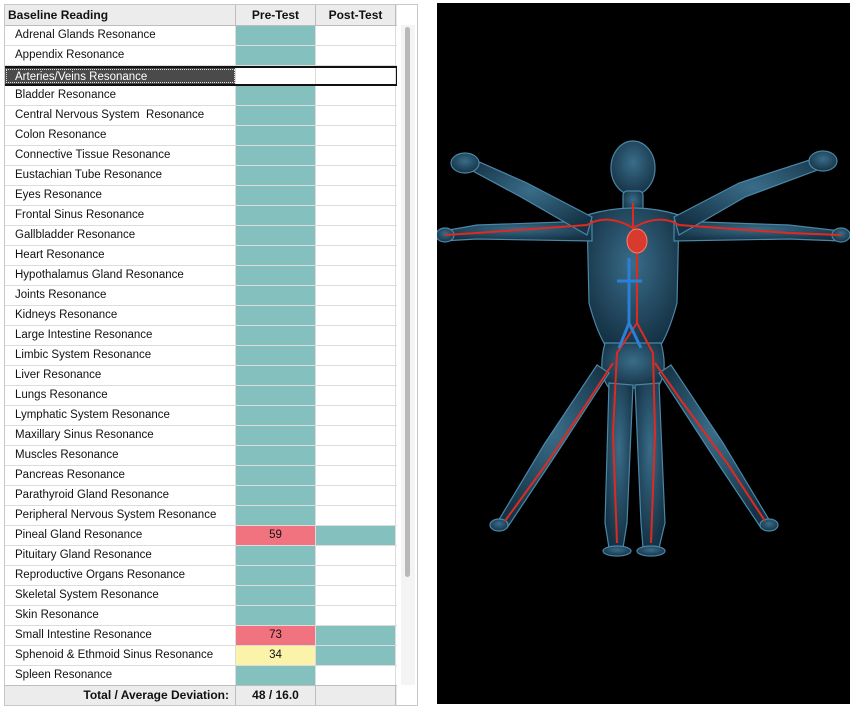 This screenshot has height=706, width=853. What do you see at coordinates (201, 196) in the screenshot?
I see `table-row: Eyes Resonance` at bounding box center [201, 196].